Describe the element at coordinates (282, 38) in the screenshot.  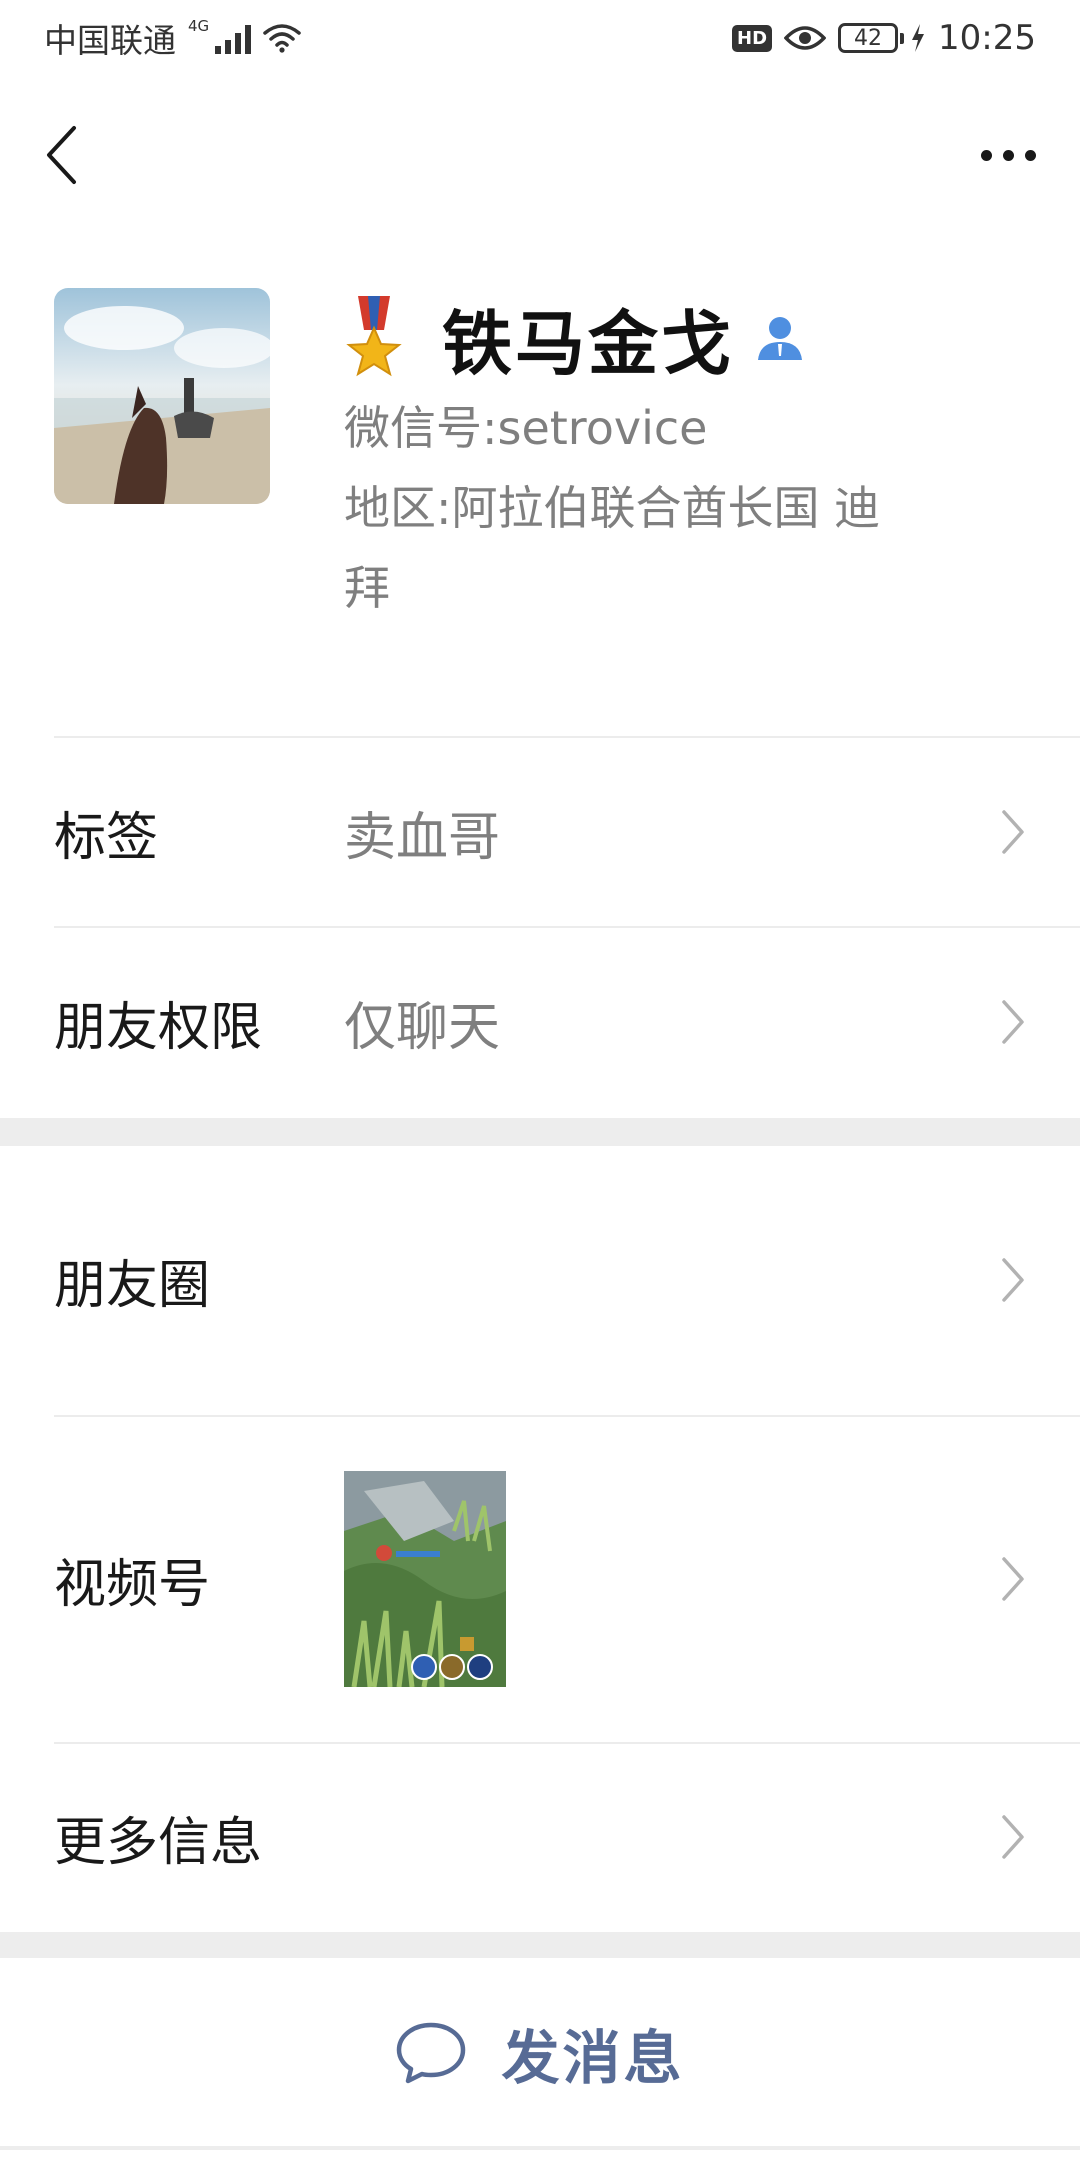
I see `wifi-icon` at that location.